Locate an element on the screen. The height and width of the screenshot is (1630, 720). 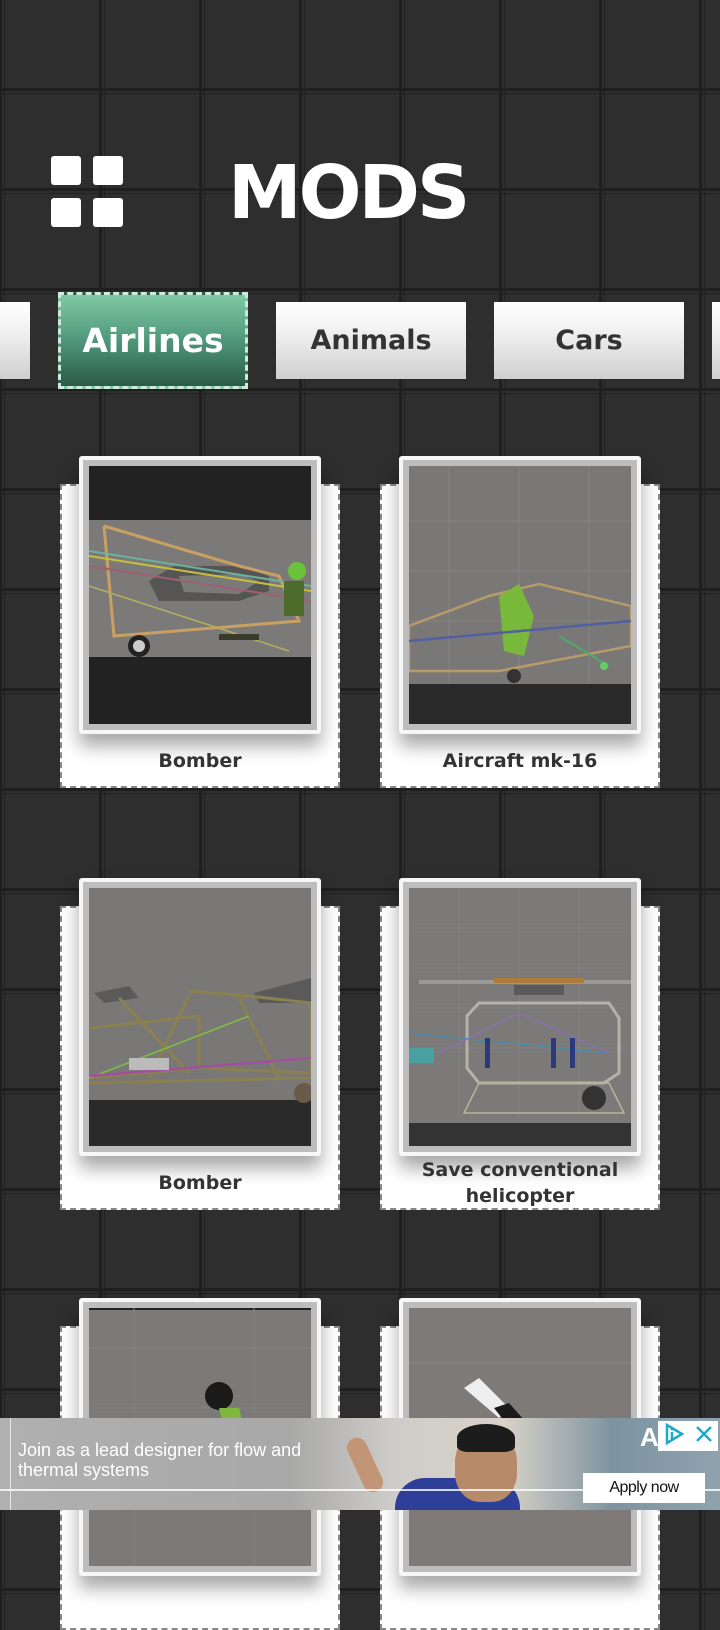
ad-image-arm is located at coordinates (365, 1465).